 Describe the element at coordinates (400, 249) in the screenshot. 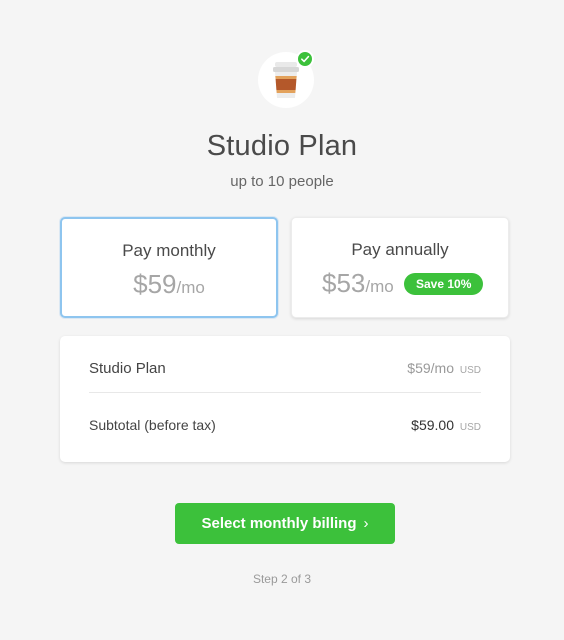

I see `option-label: Pay annually` at that location.